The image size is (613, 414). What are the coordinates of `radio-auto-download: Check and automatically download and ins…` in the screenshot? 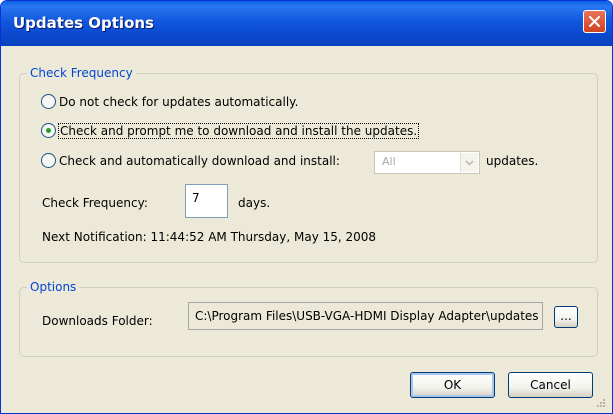 It's located at (190, 160).